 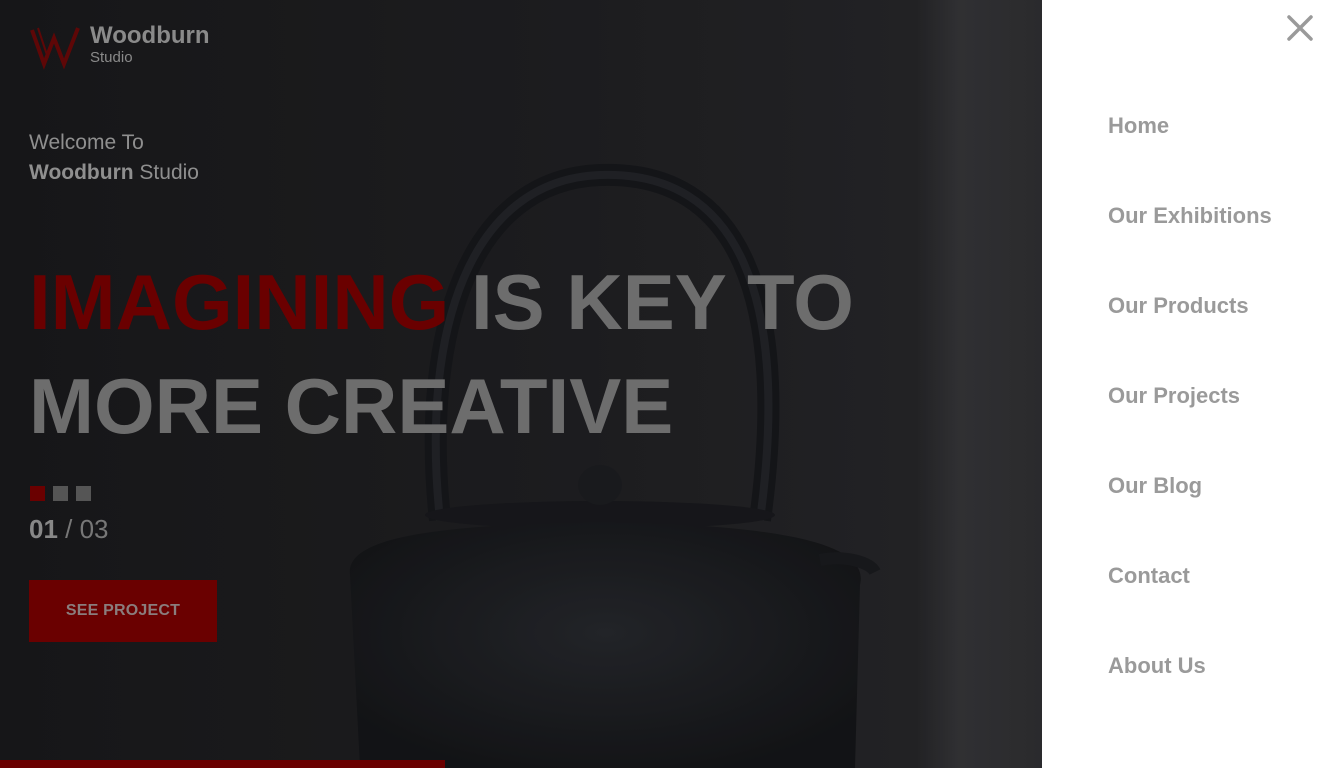 I want to click on welcome-brand-rest: Studio, so click(x=166, y=172).